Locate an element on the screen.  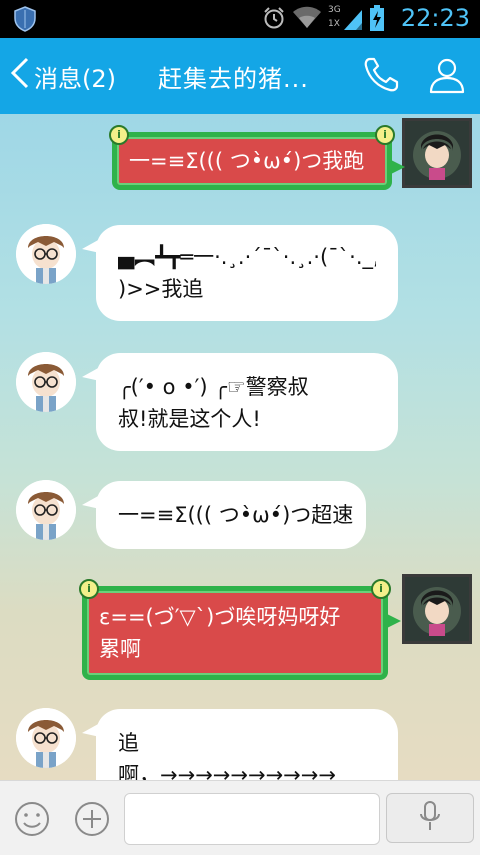
message-text-line: 追 is located at coordinates (128, 743).